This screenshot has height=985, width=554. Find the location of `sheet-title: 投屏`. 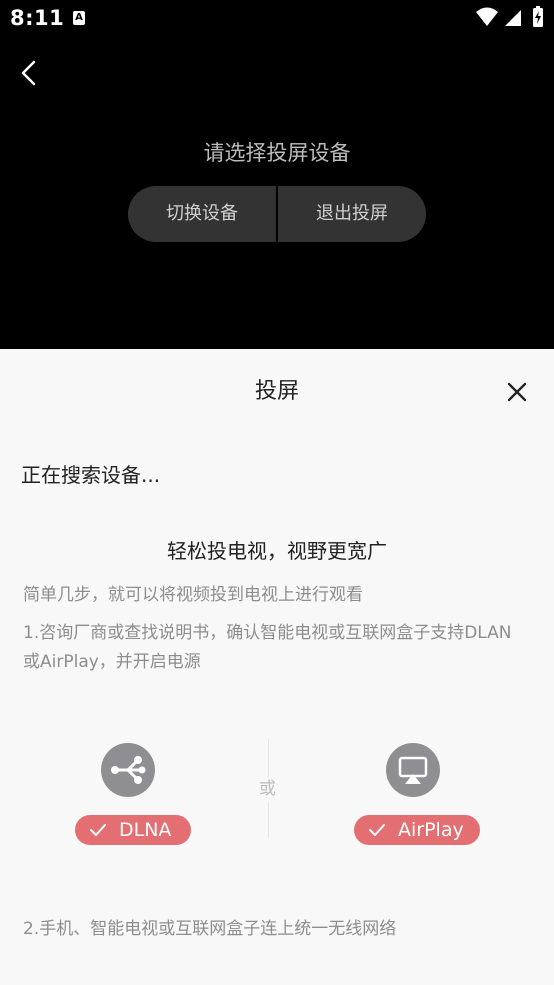

sheet-title: 投屏 is located at coordinates (276, 391).